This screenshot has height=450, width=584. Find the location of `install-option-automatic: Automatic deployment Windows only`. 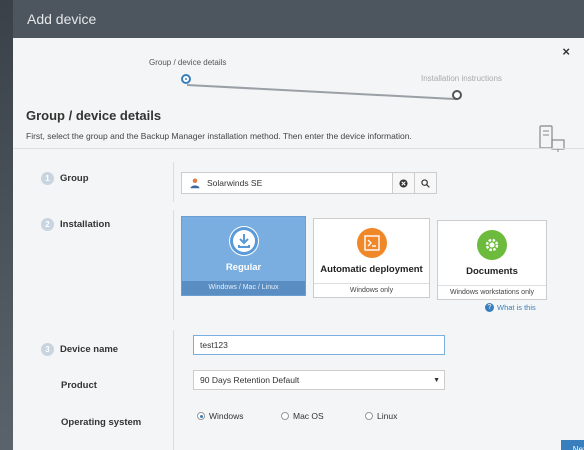

install-option-automatic: Automatic deployment Windows only is located at coordinates (371, 258).